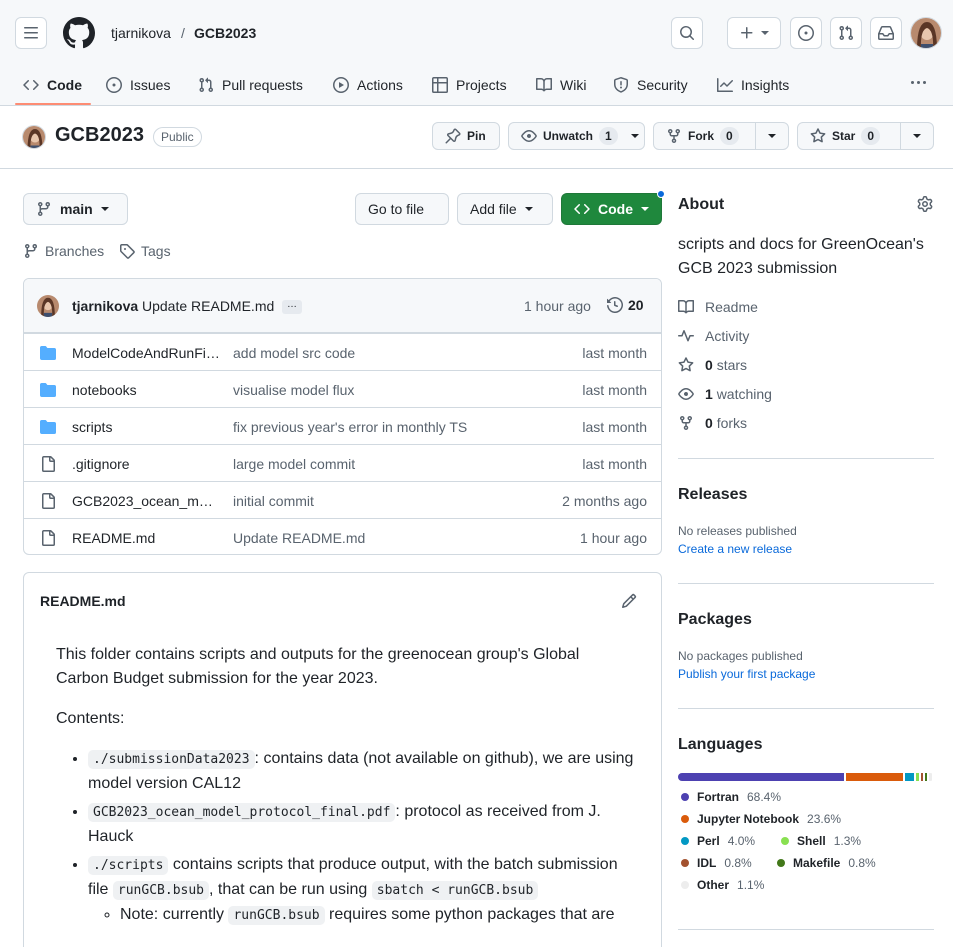 The image size is (953, 947). Describe the element at coordinates (505, 209) in the screenshot. I see `add-file-button: Add file` at that location.